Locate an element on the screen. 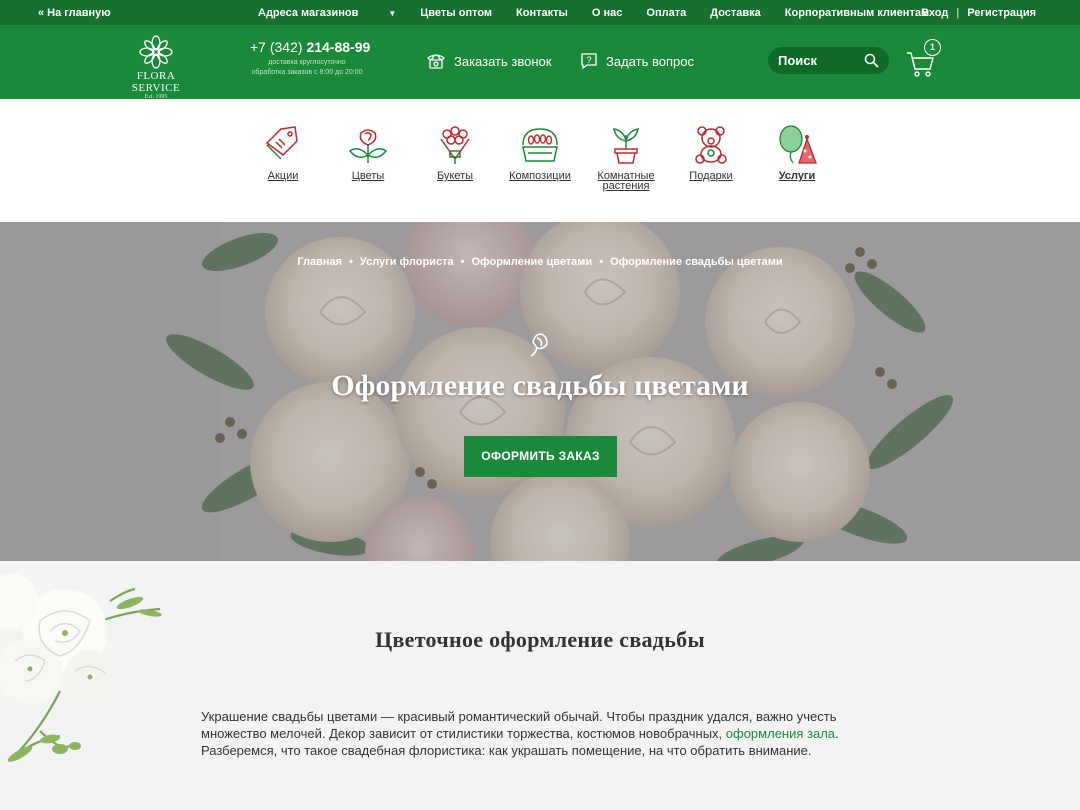  category-bouquets: Букеты is located at coordinates (455, 153).